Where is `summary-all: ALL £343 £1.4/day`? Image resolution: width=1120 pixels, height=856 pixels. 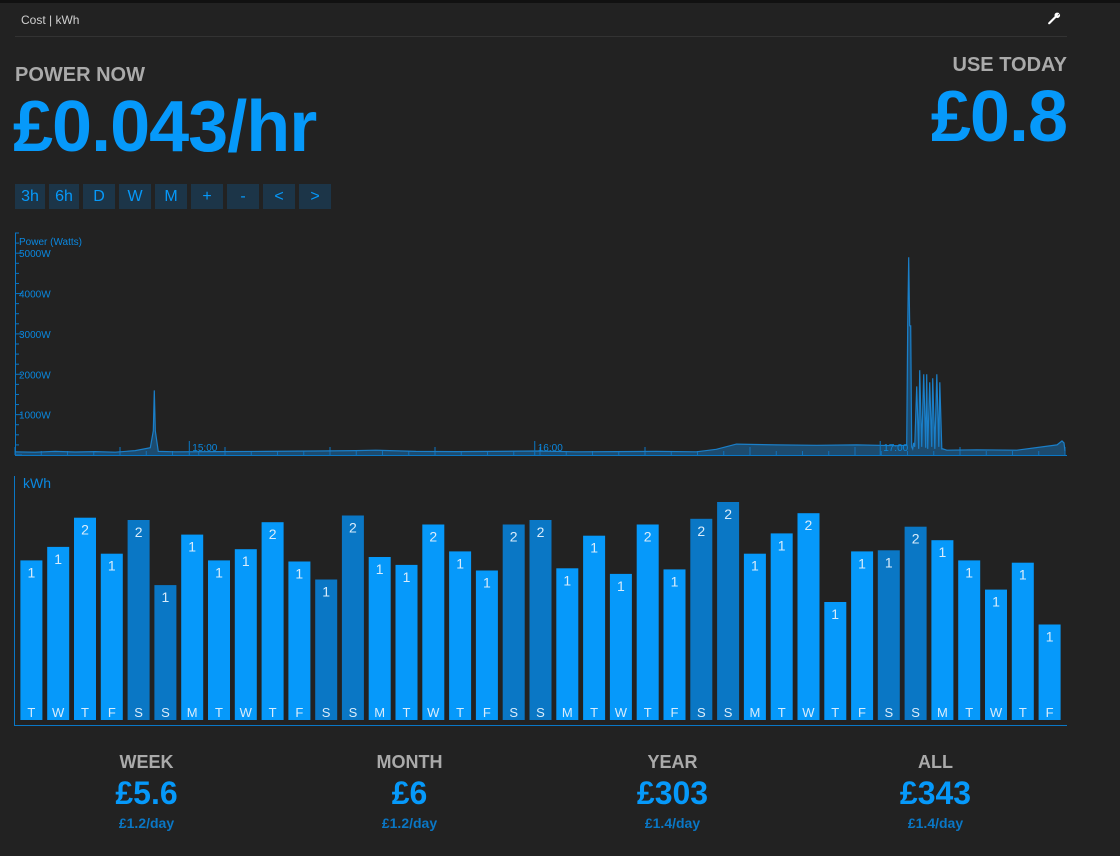 summary-all: ALL £343 £1.4/day is located at coordinates (935, 792).